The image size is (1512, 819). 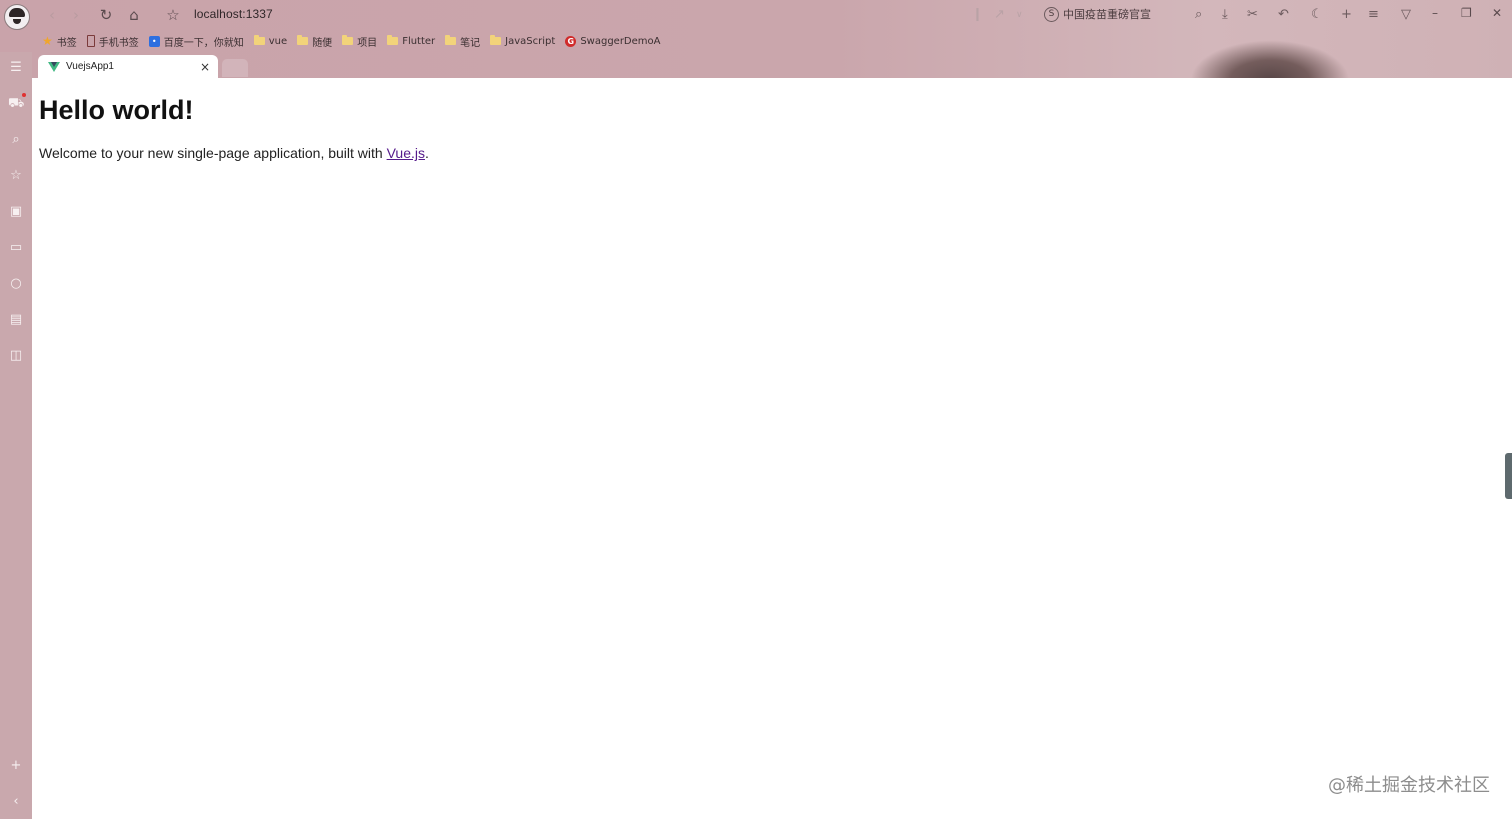 I want to click on bookmark-item: 手机书签, so click(x=112, y=41).